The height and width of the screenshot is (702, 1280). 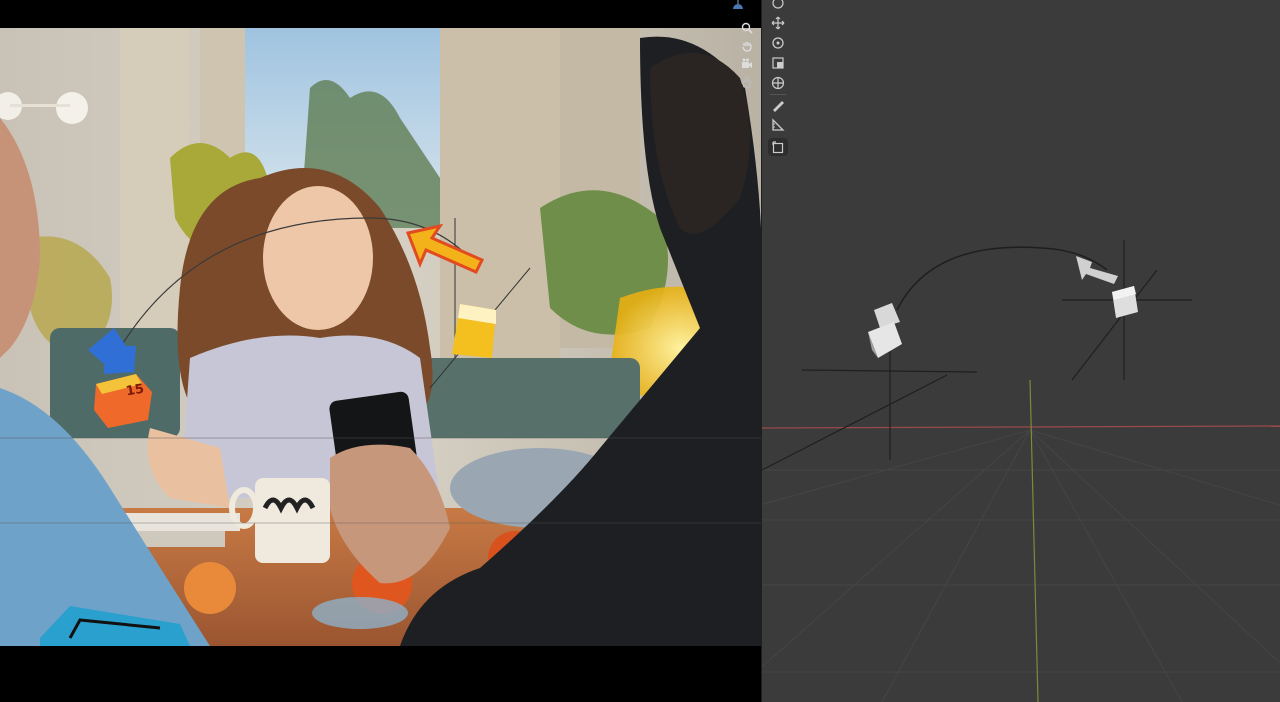 What do you see at coordinates (778, 6) in the screenshot?
I see `cursor-icon` at bounding box center [778, 6].